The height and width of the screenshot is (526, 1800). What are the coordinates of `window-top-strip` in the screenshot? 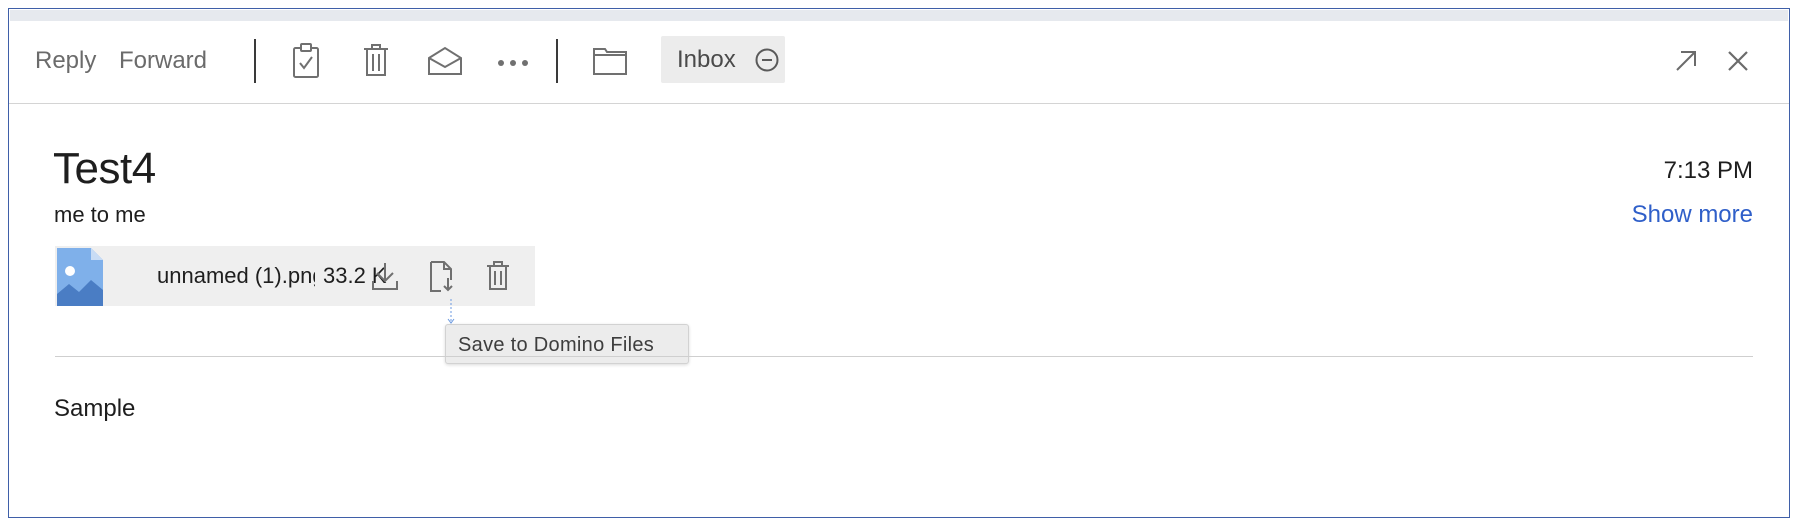 It's located at (899, 15).